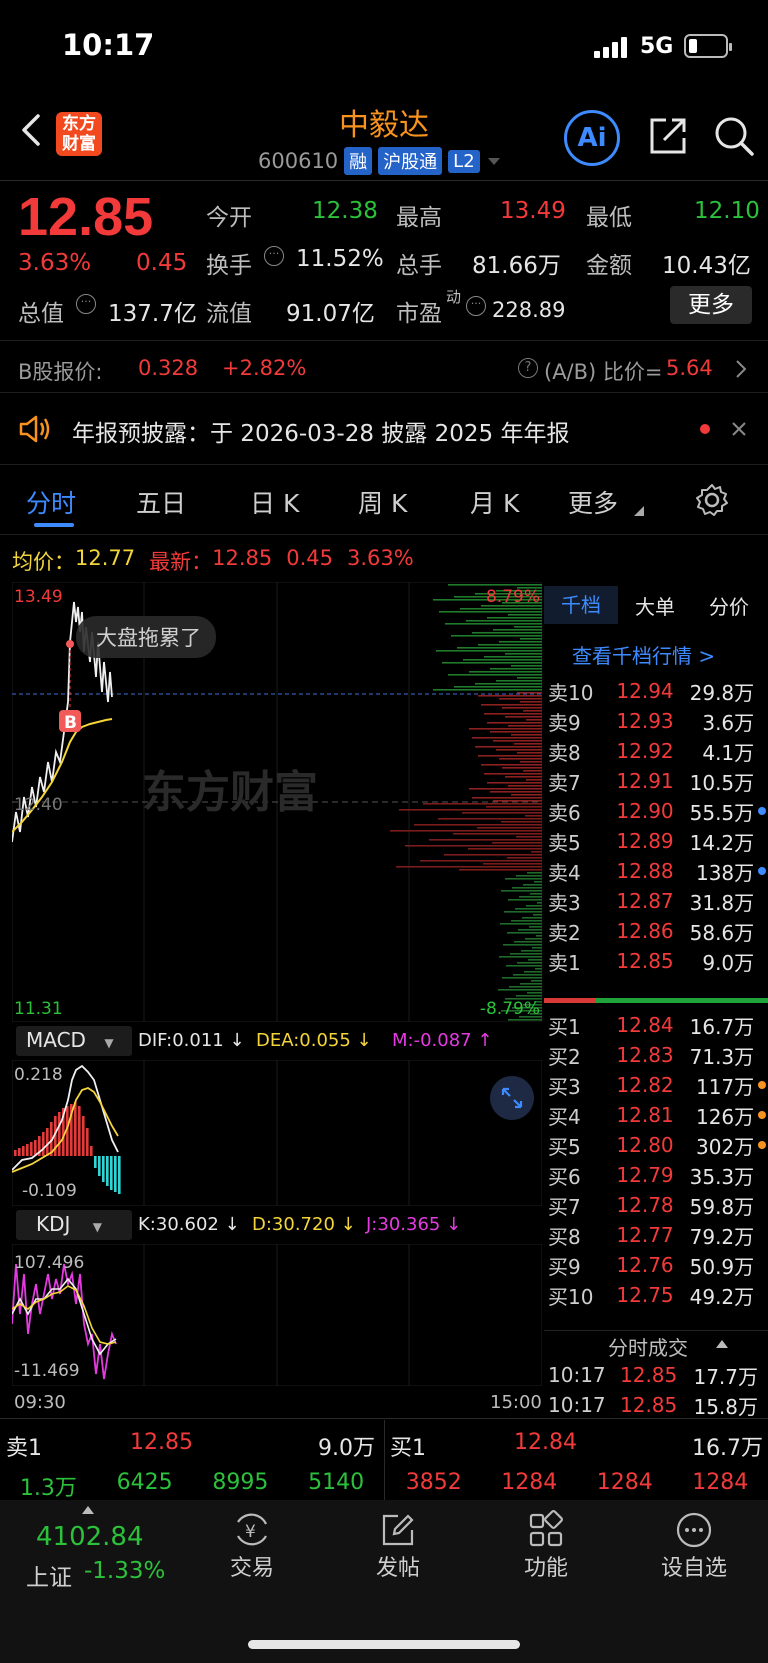 The height and width of the screenshot is (1663, 768). I want to click on tab-monthly-k: 月 K, so click(494, 502).